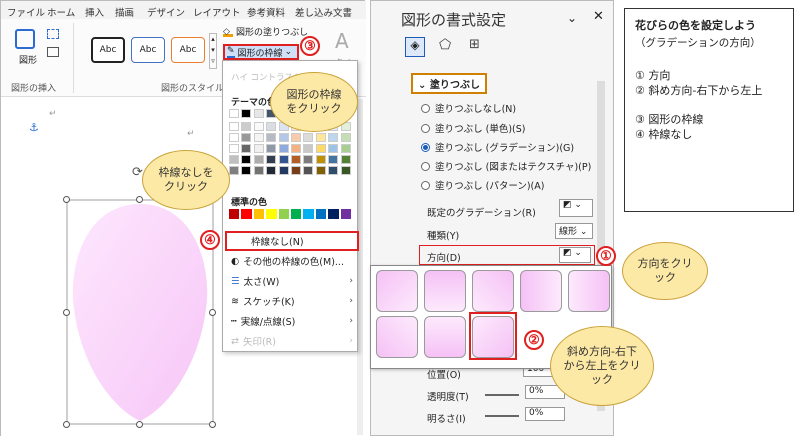  Describe the element at coordinates (572, 18) in the screenshot. I see `pane-options-icon: ⌄` at that location.